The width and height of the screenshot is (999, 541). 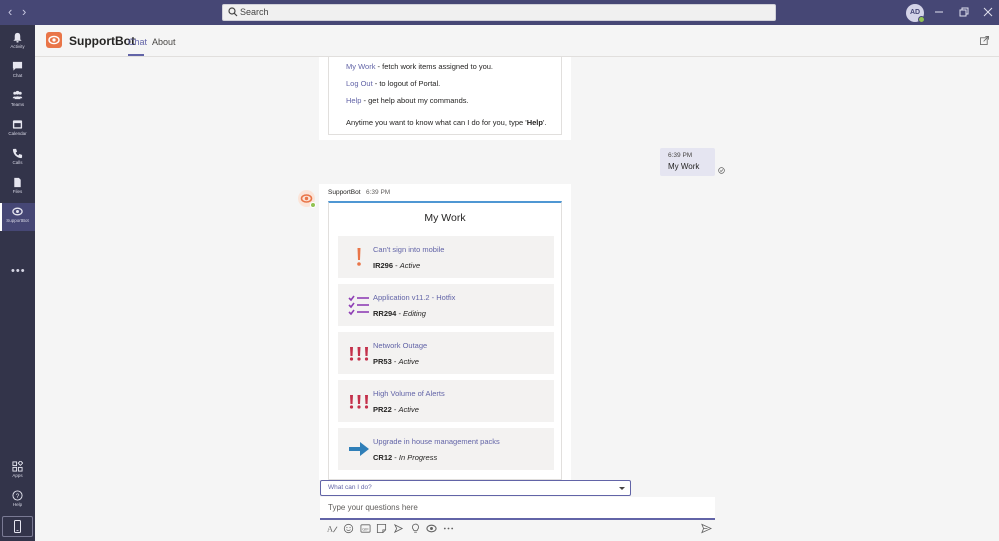 I want to click on help-line-log-out: Log Out - to logout of Portal., so click(x=393, y=83).